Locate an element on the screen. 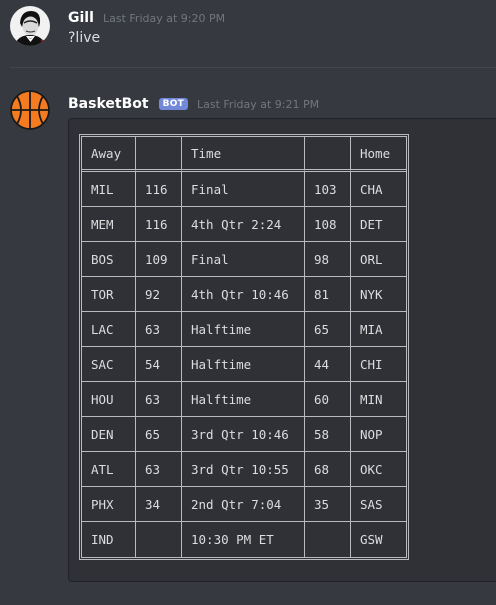 This screenshot has width=496, height=605. message-header: Gill Last Friday at 9:20 PM is located at coordinates (146, 16).